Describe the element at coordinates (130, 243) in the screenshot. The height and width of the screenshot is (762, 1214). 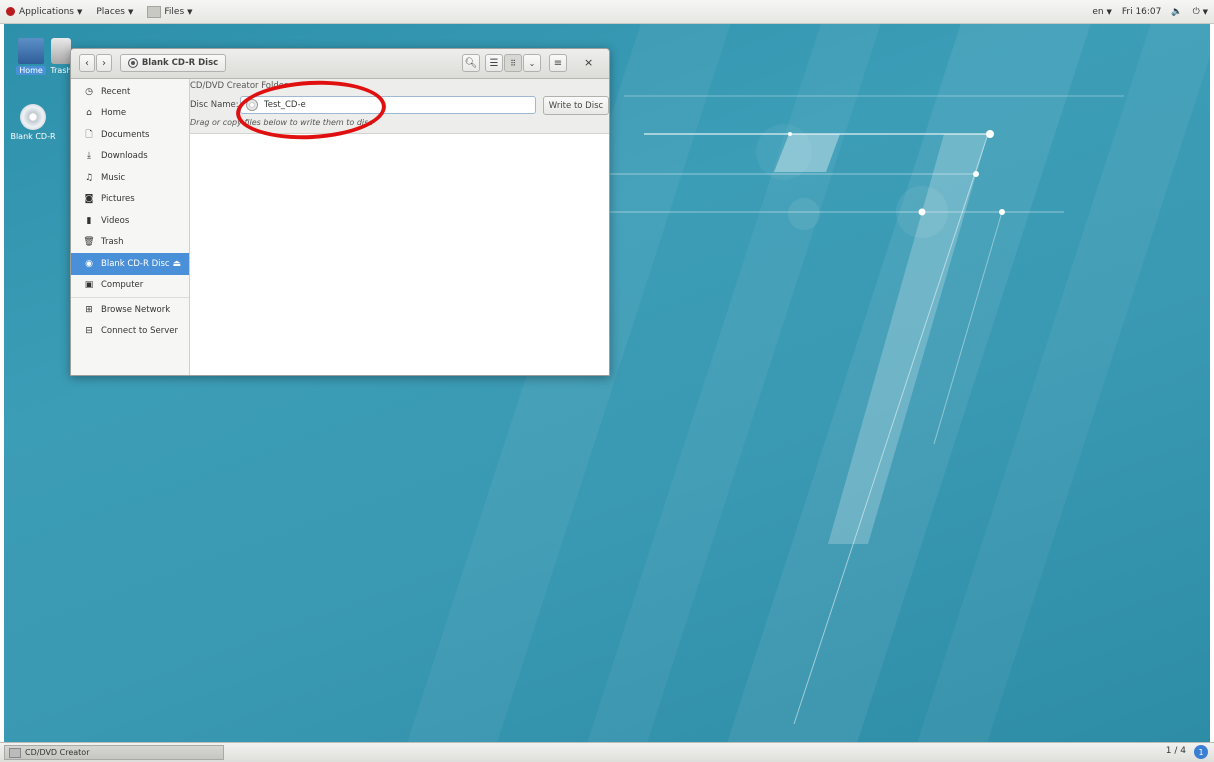
I see `sidebar-item-trash: 🗑︎ Trash` at that location.